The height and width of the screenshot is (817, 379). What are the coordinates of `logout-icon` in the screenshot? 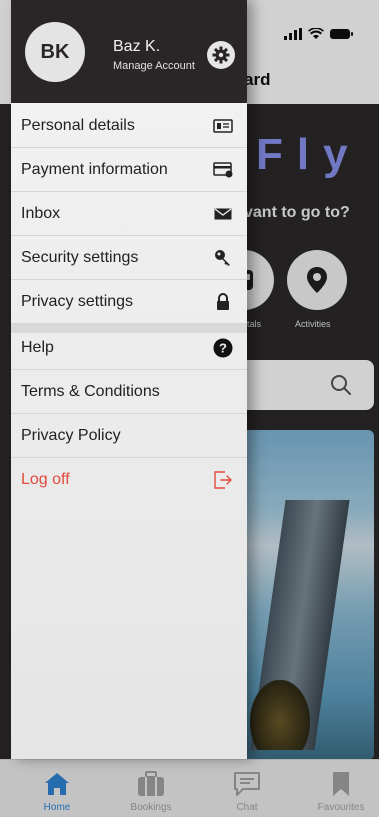 It's located at (223, 480).